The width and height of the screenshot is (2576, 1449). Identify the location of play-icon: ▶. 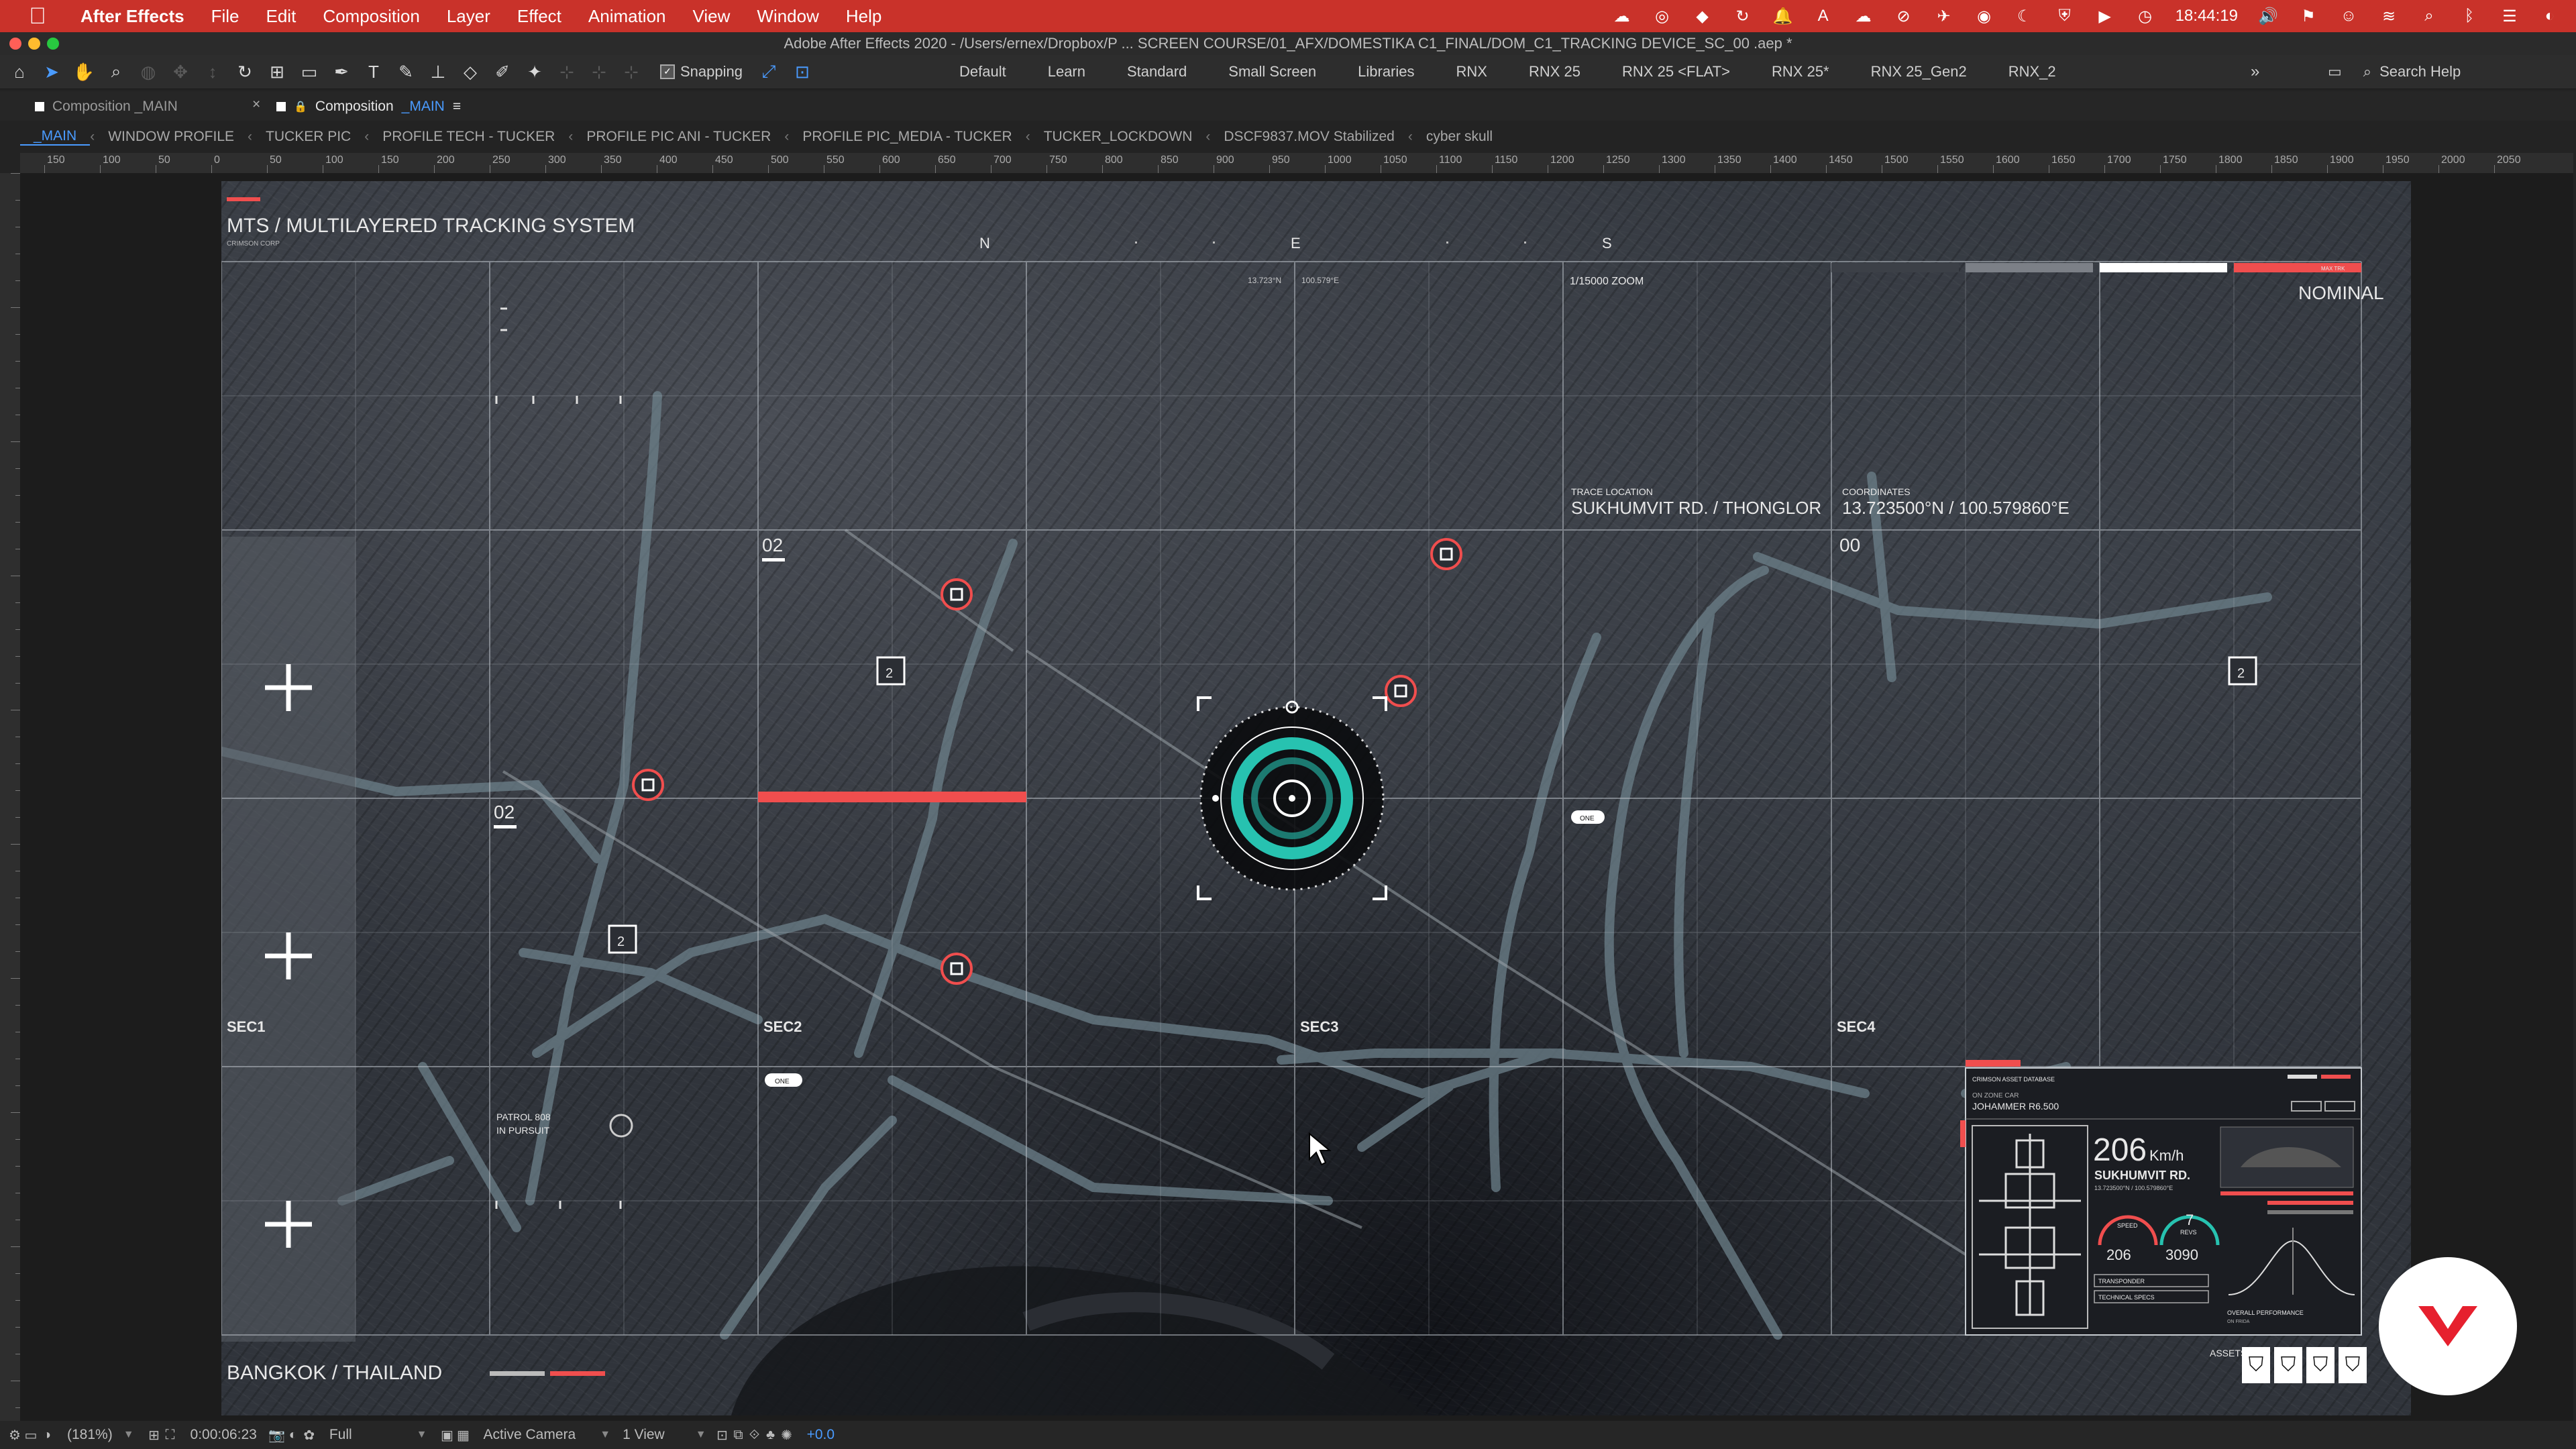
(2105, 16).